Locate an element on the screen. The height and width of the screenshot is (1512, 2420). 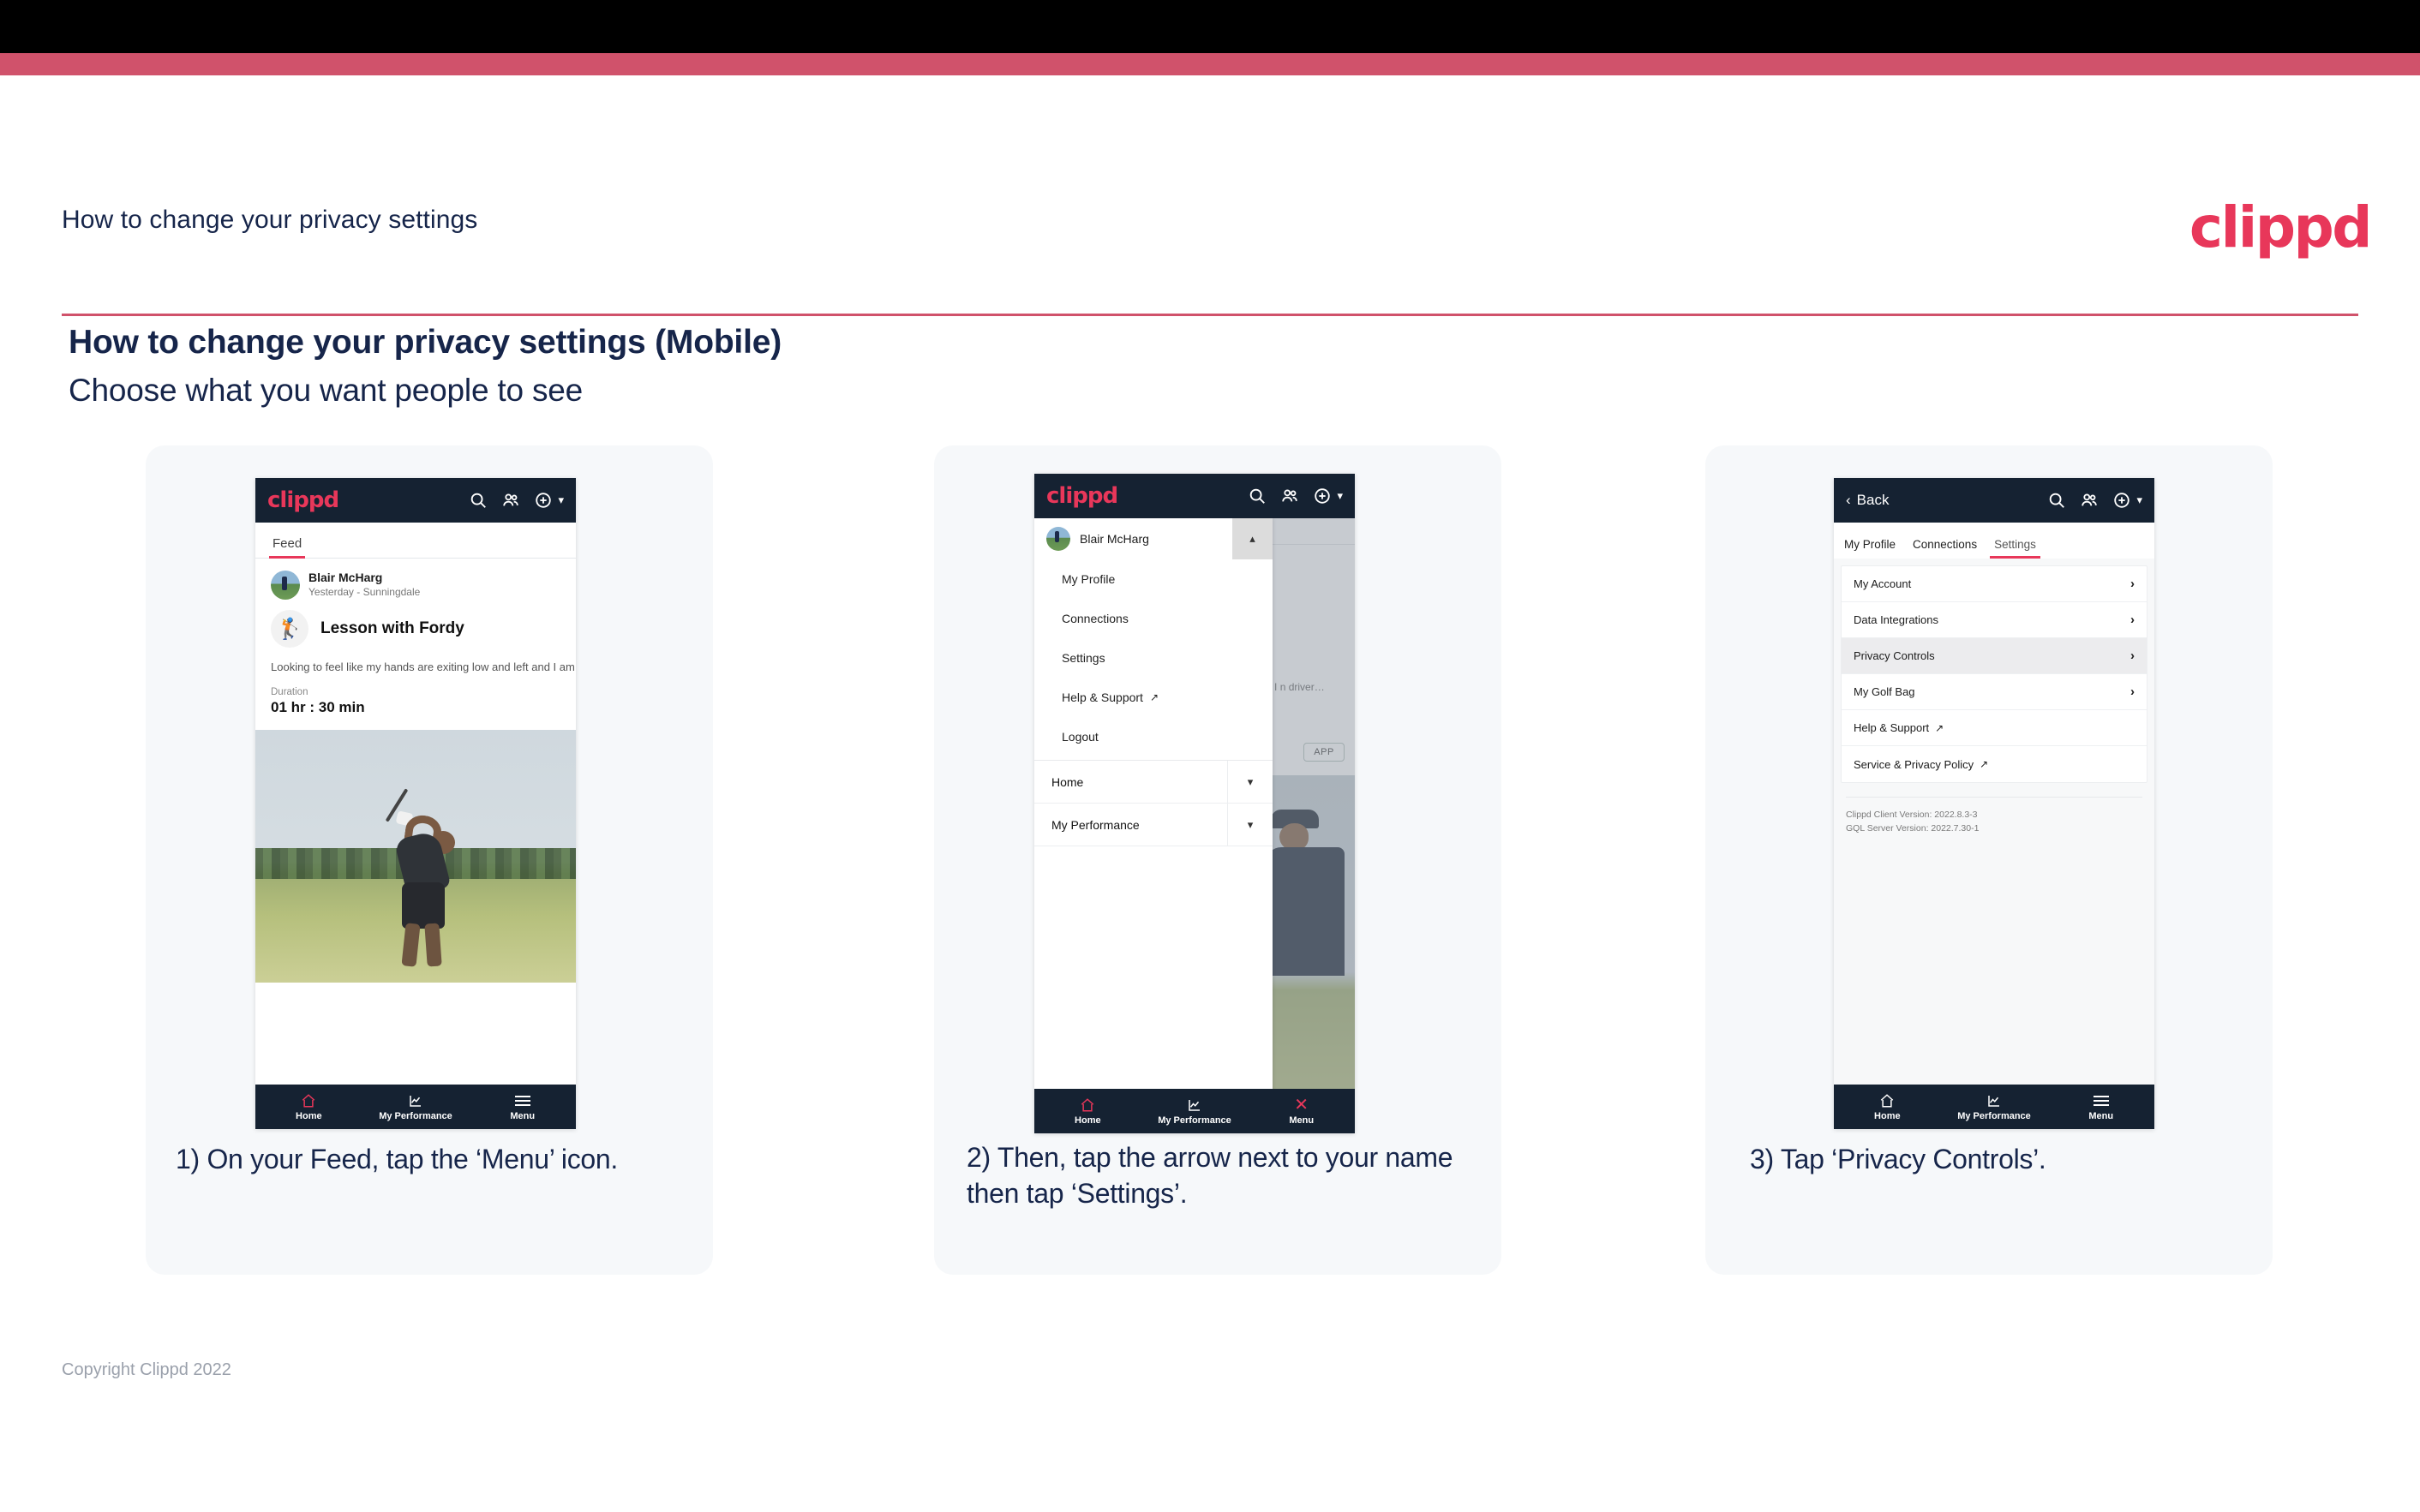
post-title: Lesson with Fordy is located at coordinates (392, 628).